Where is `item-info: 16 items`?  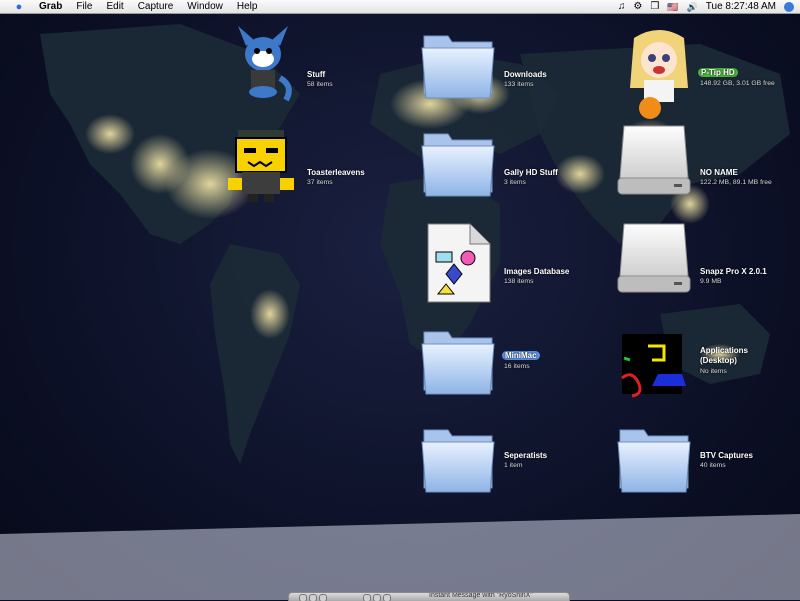 item-info: 16 items is located at coordinates (517, 366).